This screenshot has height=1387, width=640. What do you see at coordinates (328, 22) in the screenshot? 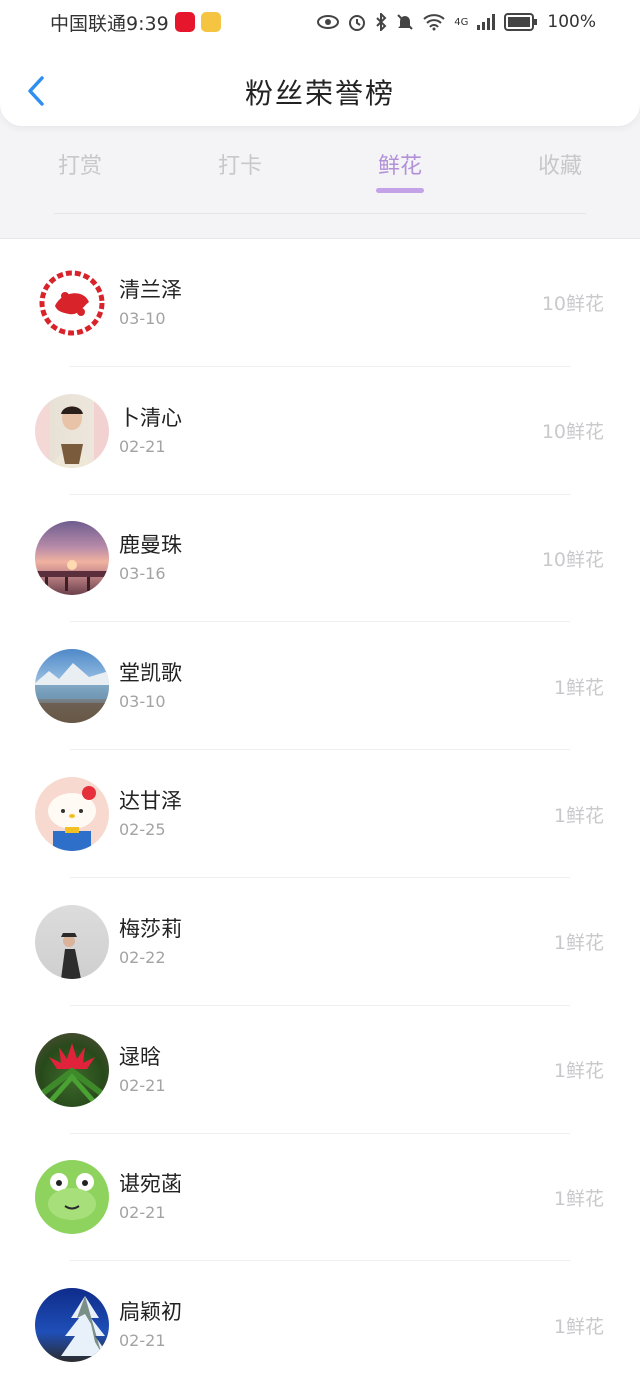
I see `eye-icon` at bounding box center [328, 22].